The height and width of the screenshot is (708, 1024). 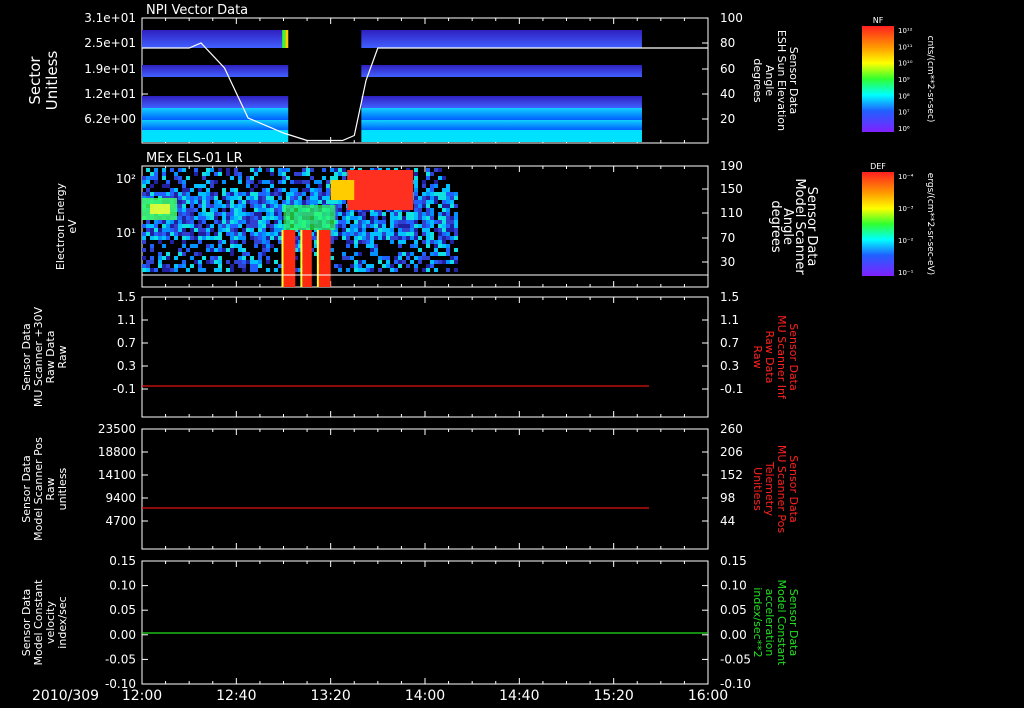 What do you see at coordinates (287, 39) in the screenshot?
I see `heatmap-hot-cell` at bounding box center [287, 39].